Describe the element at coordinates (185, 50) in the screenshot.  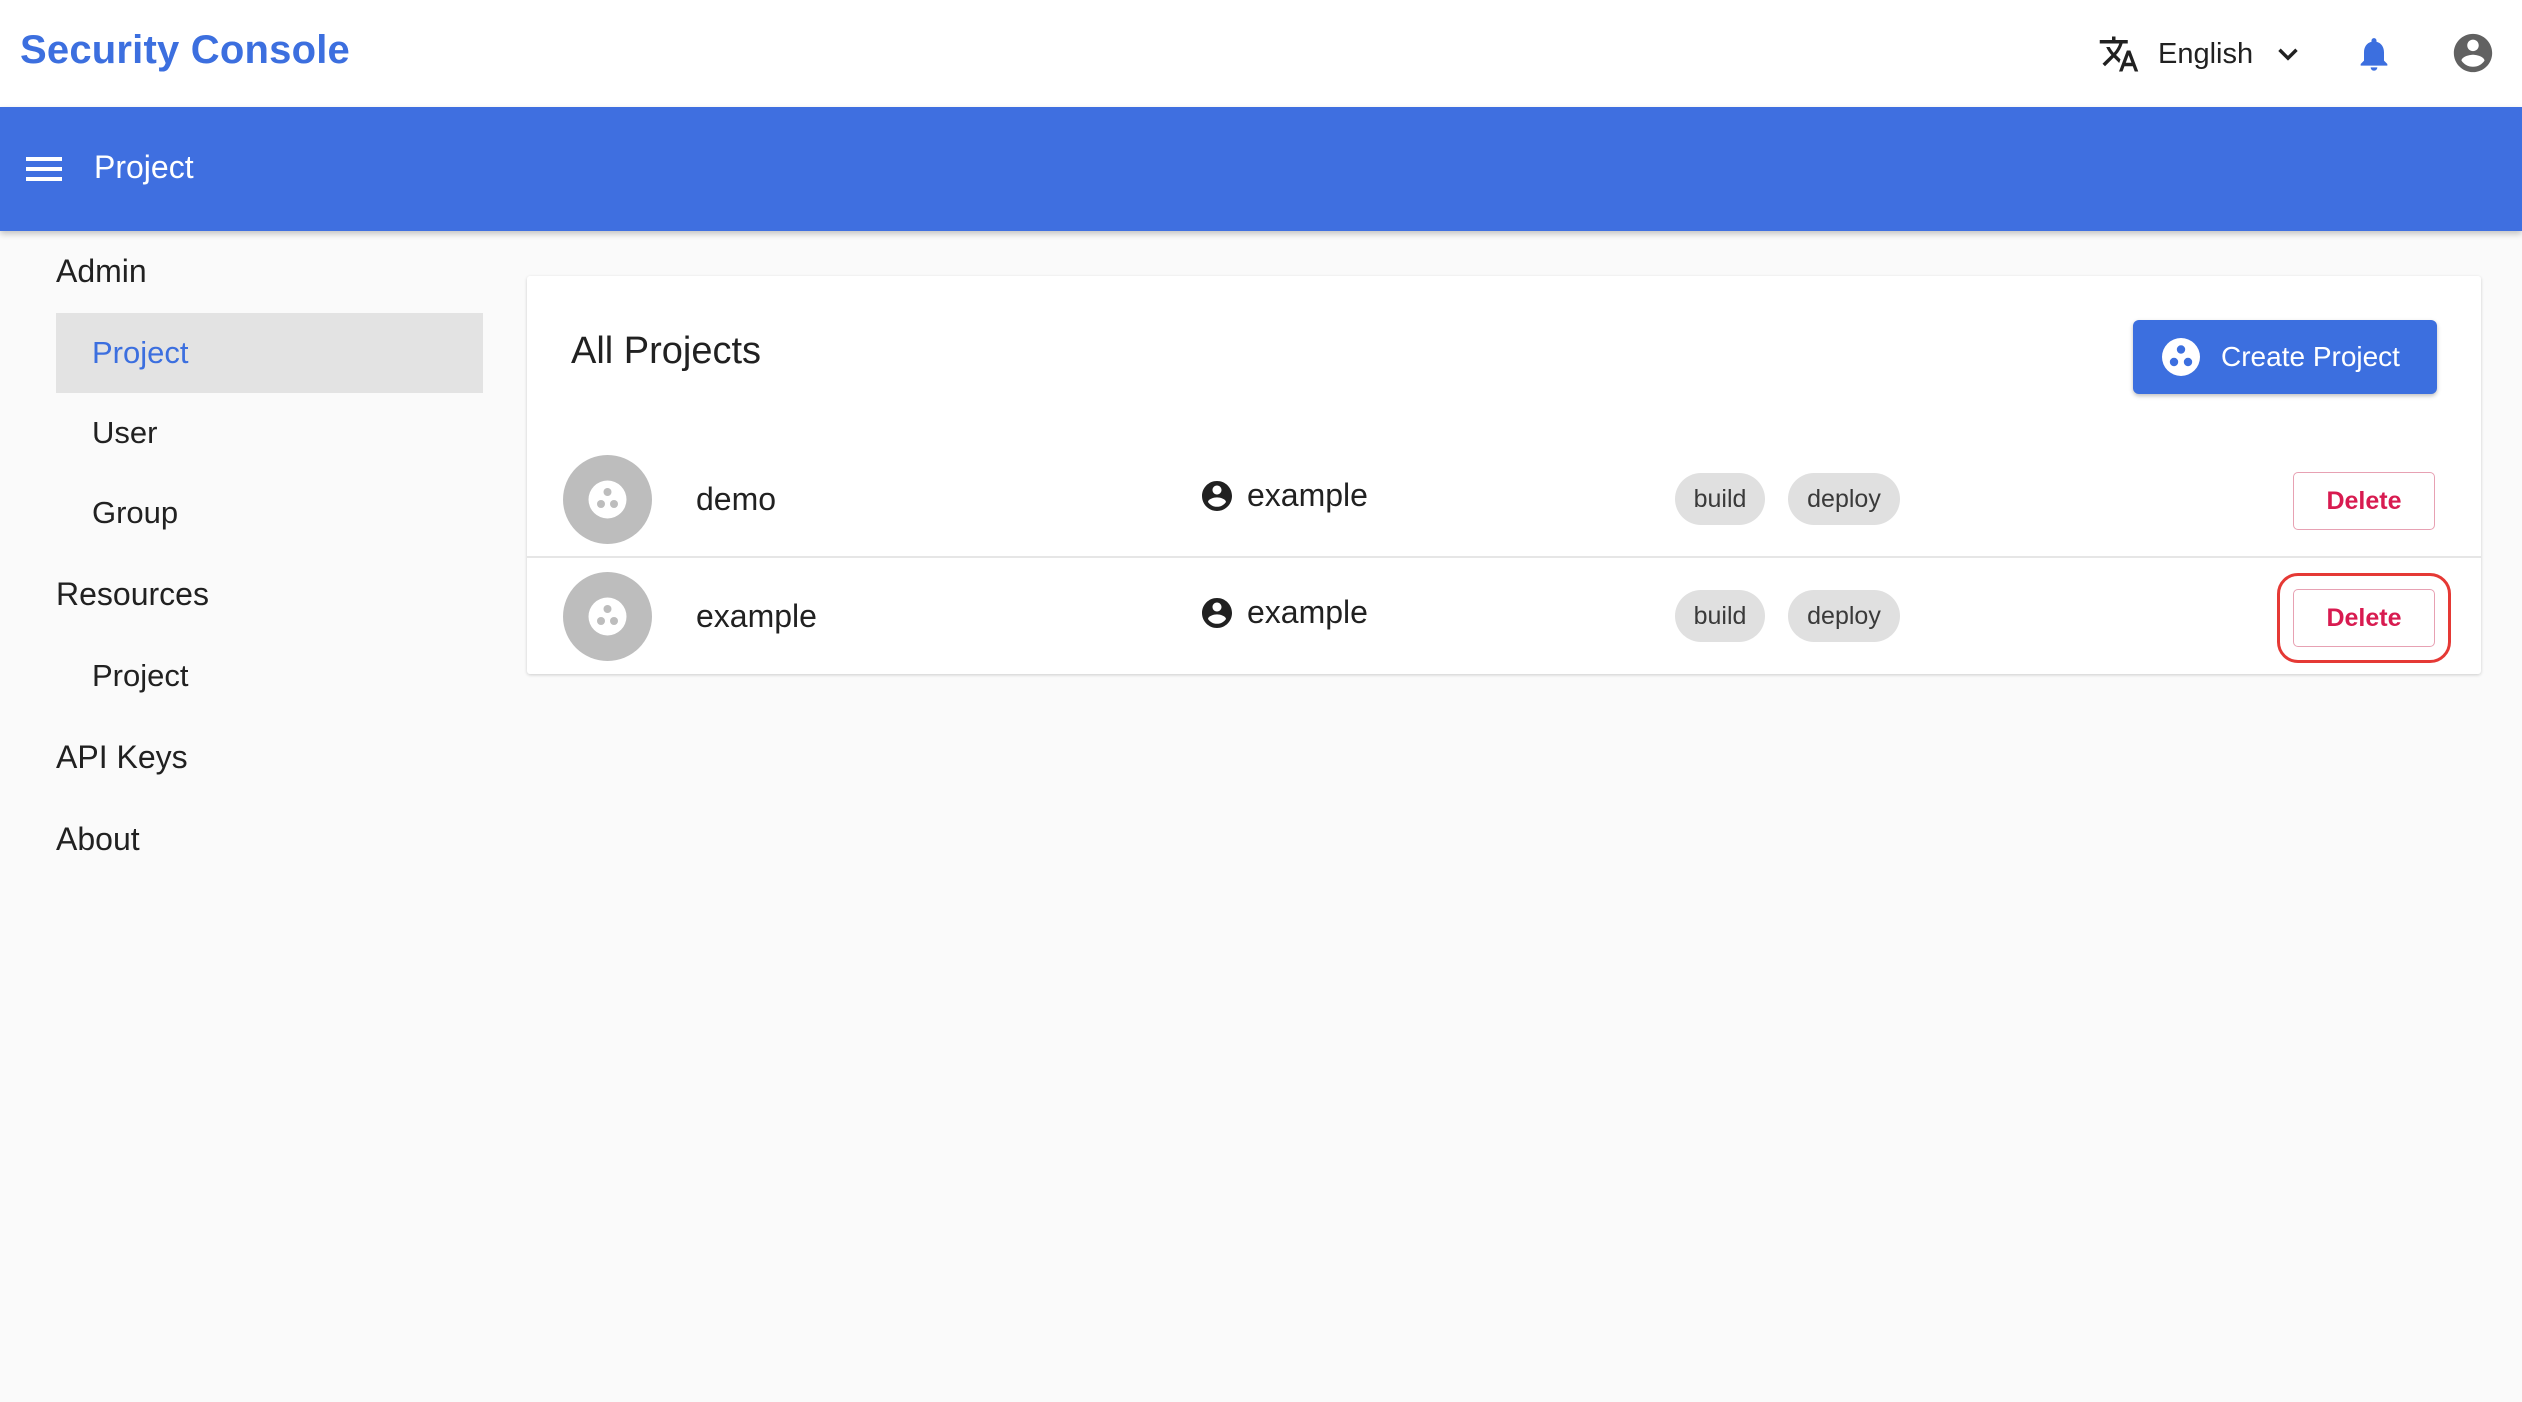
I see `app-title: Security Console` at that location.